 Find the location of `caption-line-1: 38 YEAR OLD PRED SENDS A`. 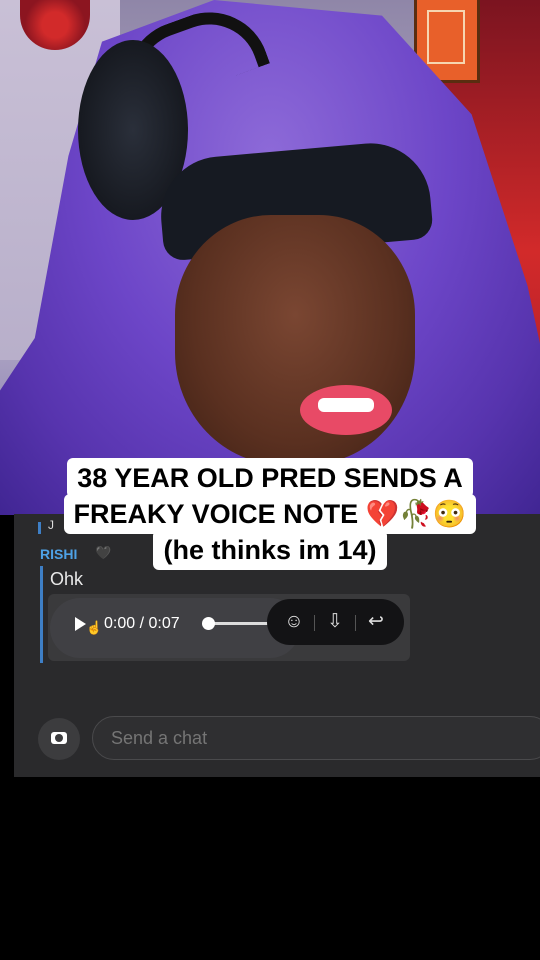

caption-line-1: 38 YEAR OLD PRED SENDS A is located at coordinates (270, 478).